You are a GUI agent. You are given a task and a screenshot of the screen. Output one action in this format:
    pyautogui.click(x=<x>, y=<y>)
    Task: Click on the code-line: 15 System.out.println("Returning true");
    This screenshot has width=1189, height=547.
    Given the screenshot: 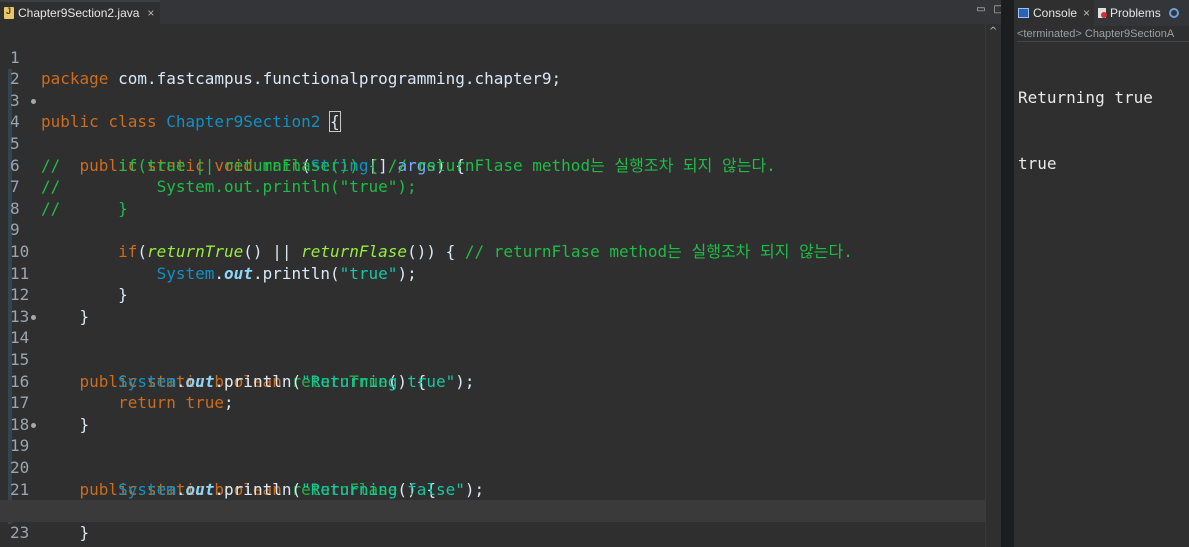 What is the action you would take?
    pyautogui.click(x=492, y=359)
    